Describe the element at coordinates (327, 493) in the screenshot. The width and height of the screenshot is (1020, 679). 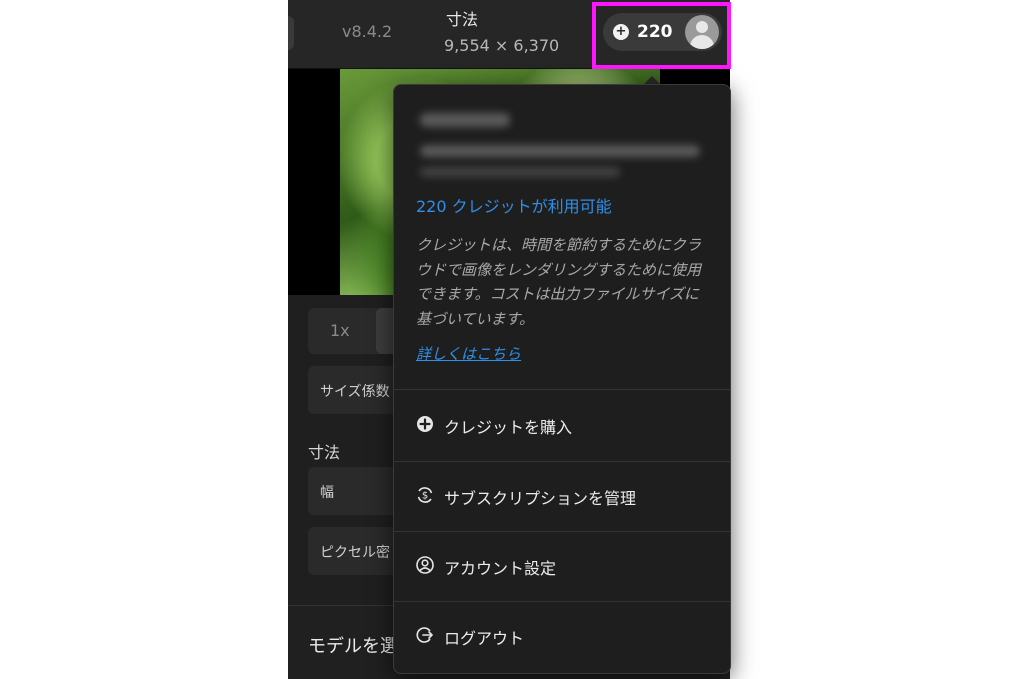
I see `width-label: 幅` at that location.